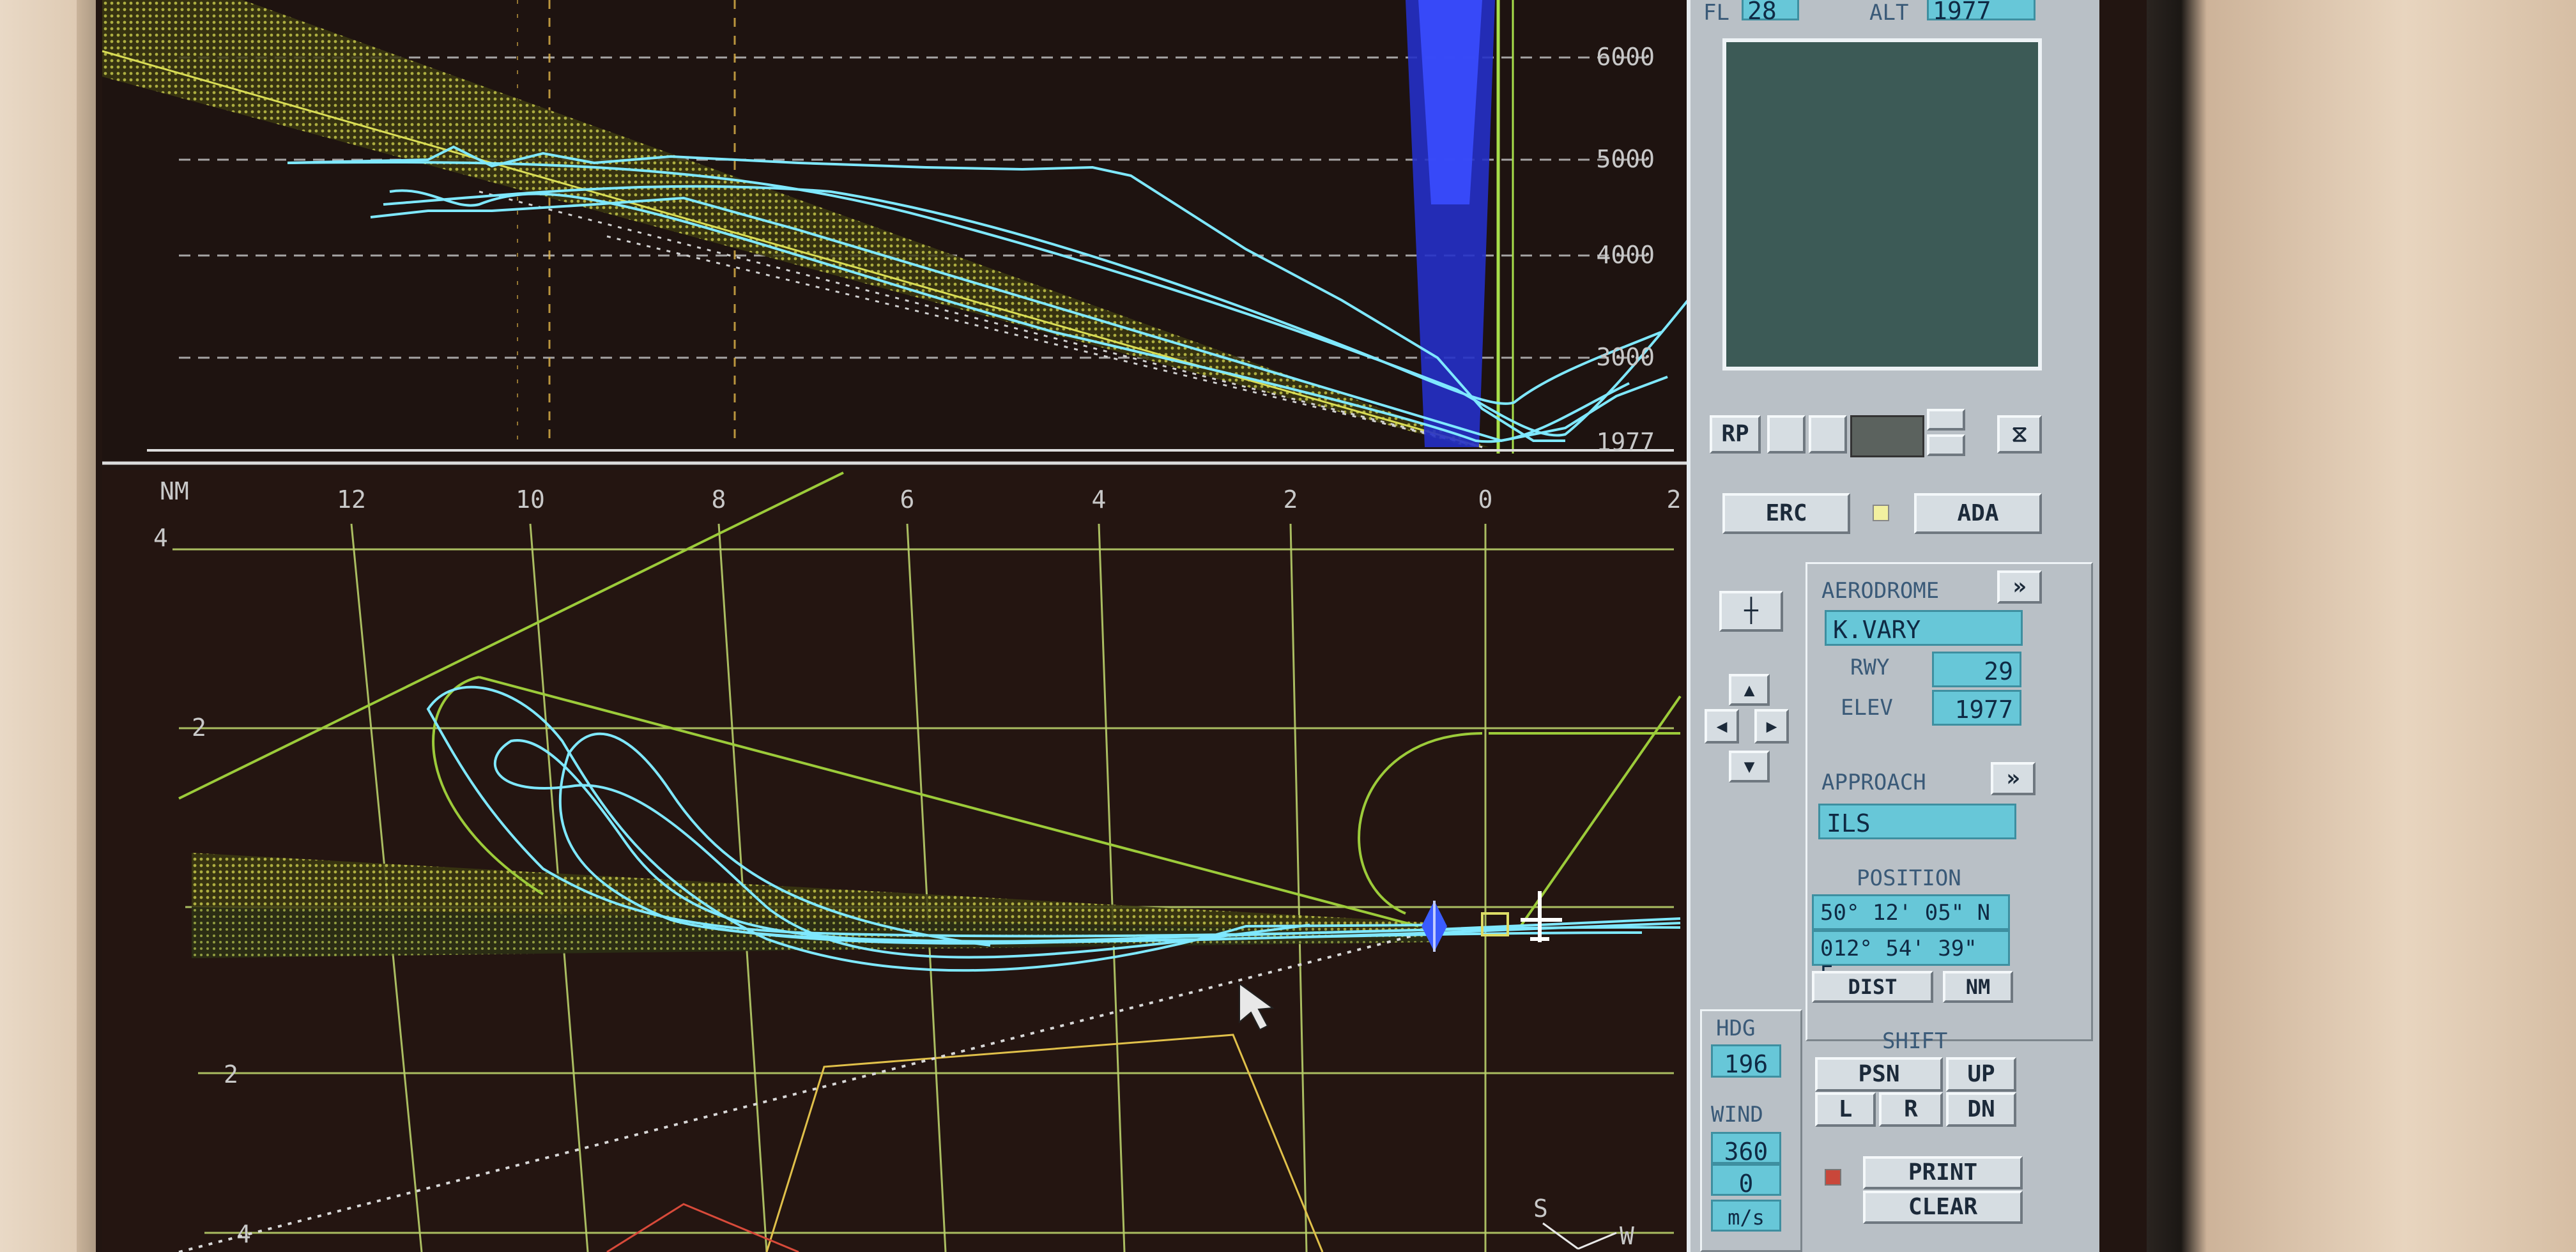 This screenshot has height=1252, width=2576. What do you see at coordinates (1917, 821) in the screenshot?
I see `approach-field: ILS` at bounding box center [1917, 821].